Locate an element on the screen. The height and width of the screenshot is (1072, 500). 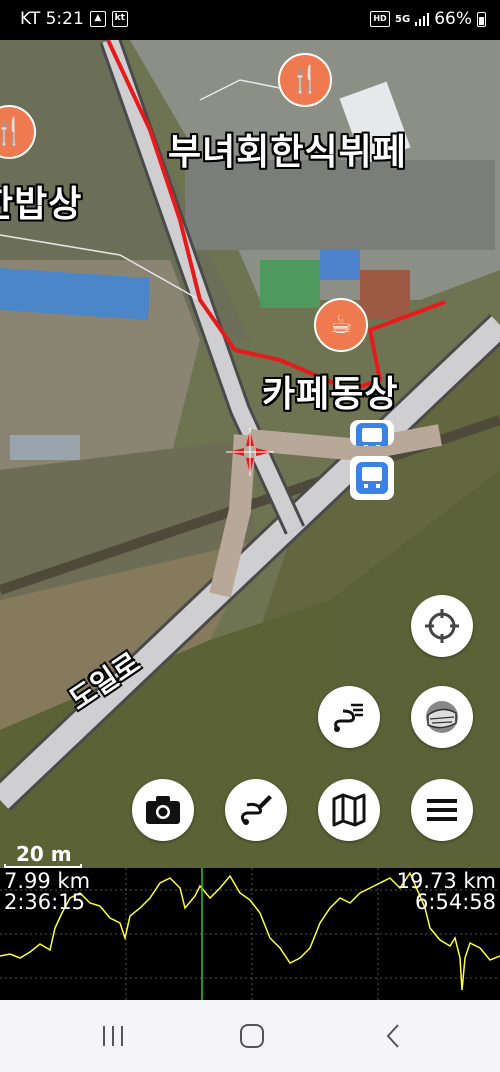
carrier-time: KT 5:21 is located at coordinates (52, 19).